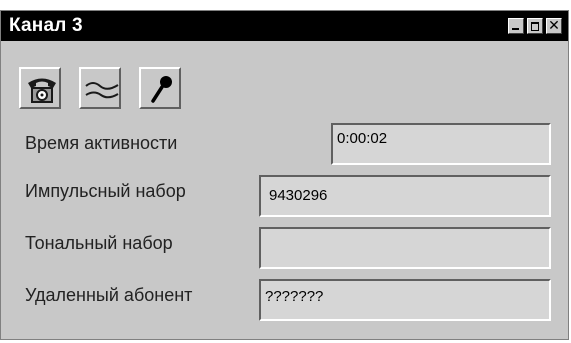 This screenshot has width=571, height=343. Describe the element at coordinates (105, 191) in the screenshot. I see `pulse-dial-label: Импульсный набор` at that location.